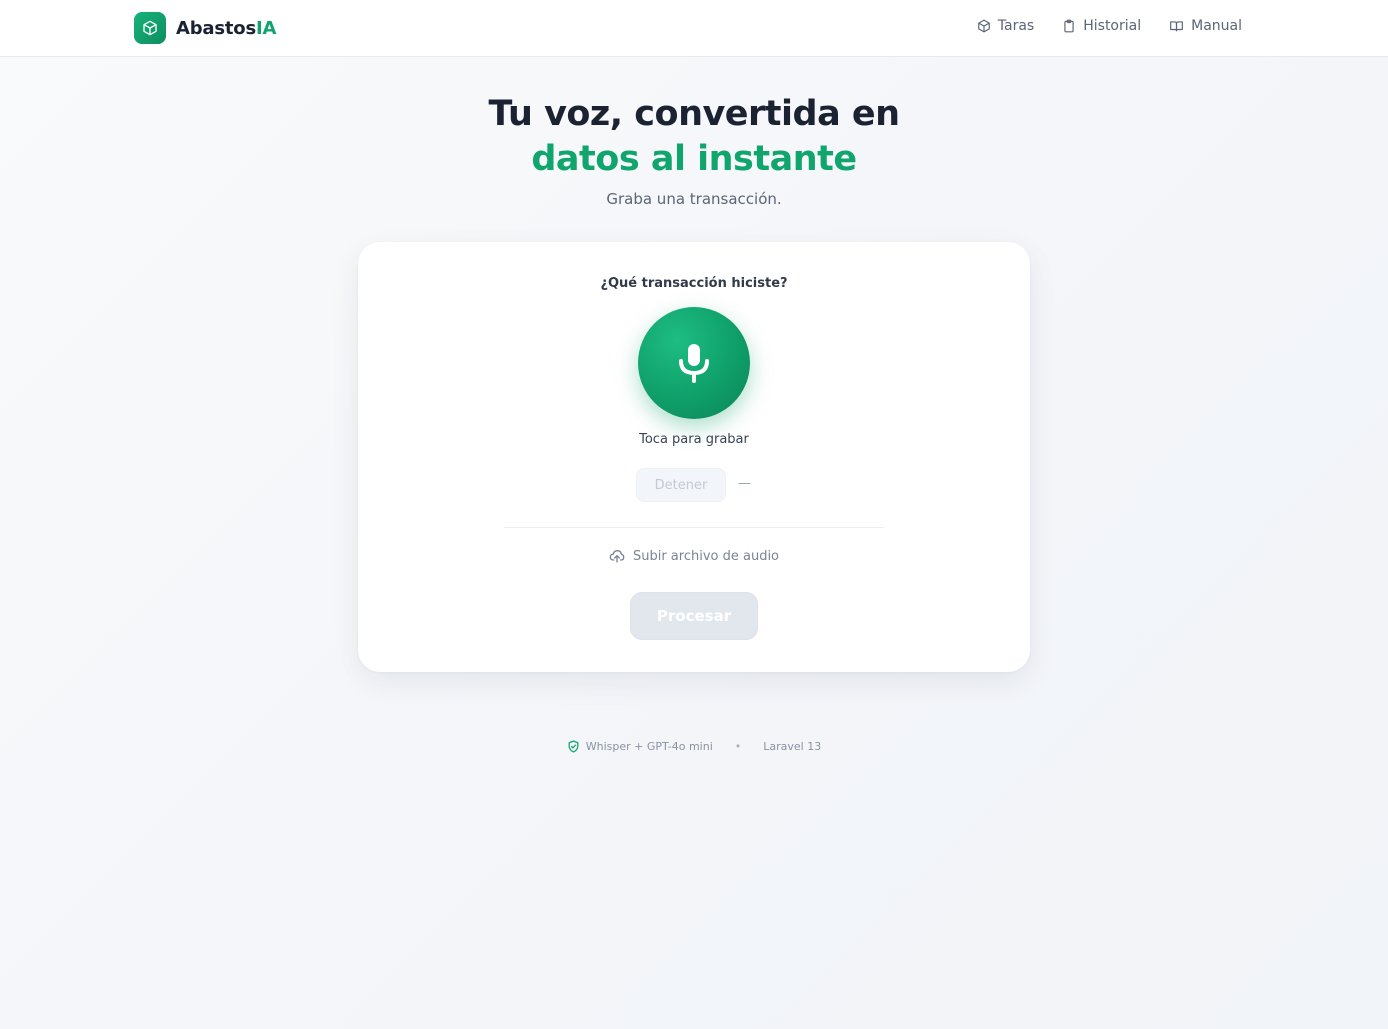 Image resolution: width=1388 pixels, height=1029 pixels. What do you see at coordinates (649, 746) in the screenshot?
I see `footer-engine: Whisper + GPT-4o mini` at bounding box center [649, 746].